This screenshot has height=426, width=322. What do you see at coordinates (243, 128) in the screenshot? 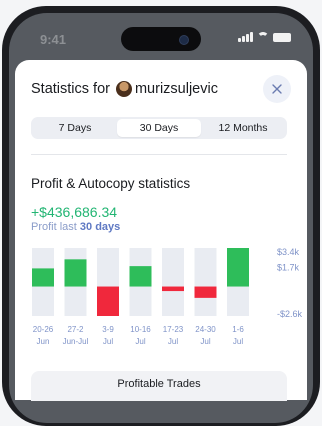
I see `tab-12-months: 12 Months` at bounding box center [243, 128].